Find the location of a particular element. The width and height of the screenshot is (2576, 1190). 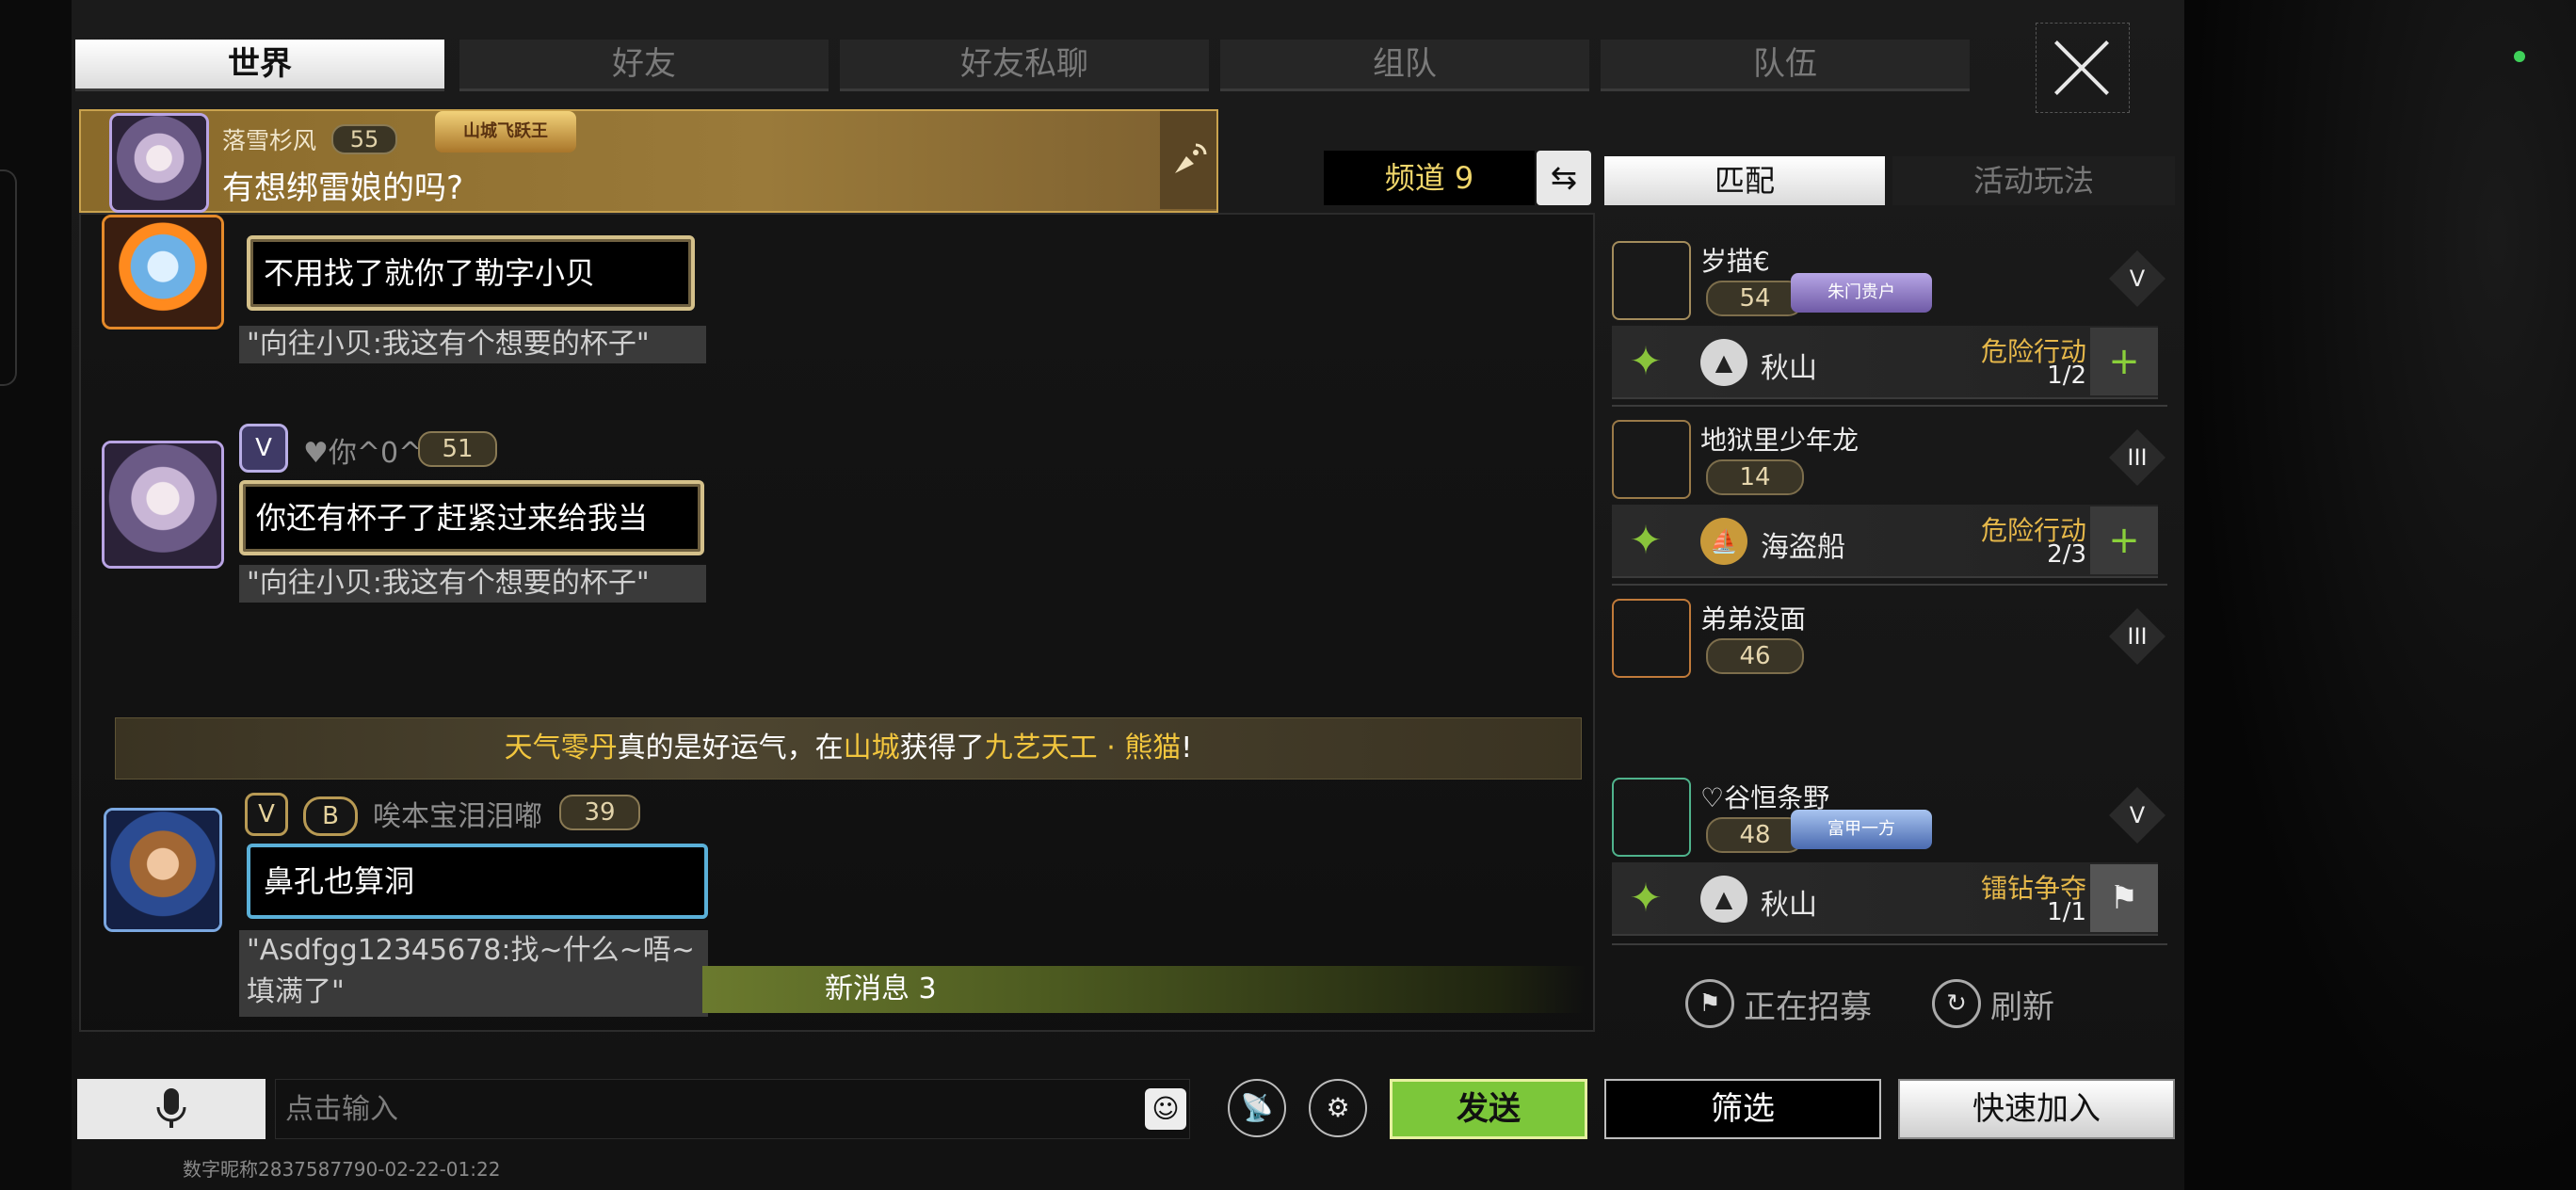

recruiting-button: ⚑ 正在招募 is located at coordinates (1778, 1003).